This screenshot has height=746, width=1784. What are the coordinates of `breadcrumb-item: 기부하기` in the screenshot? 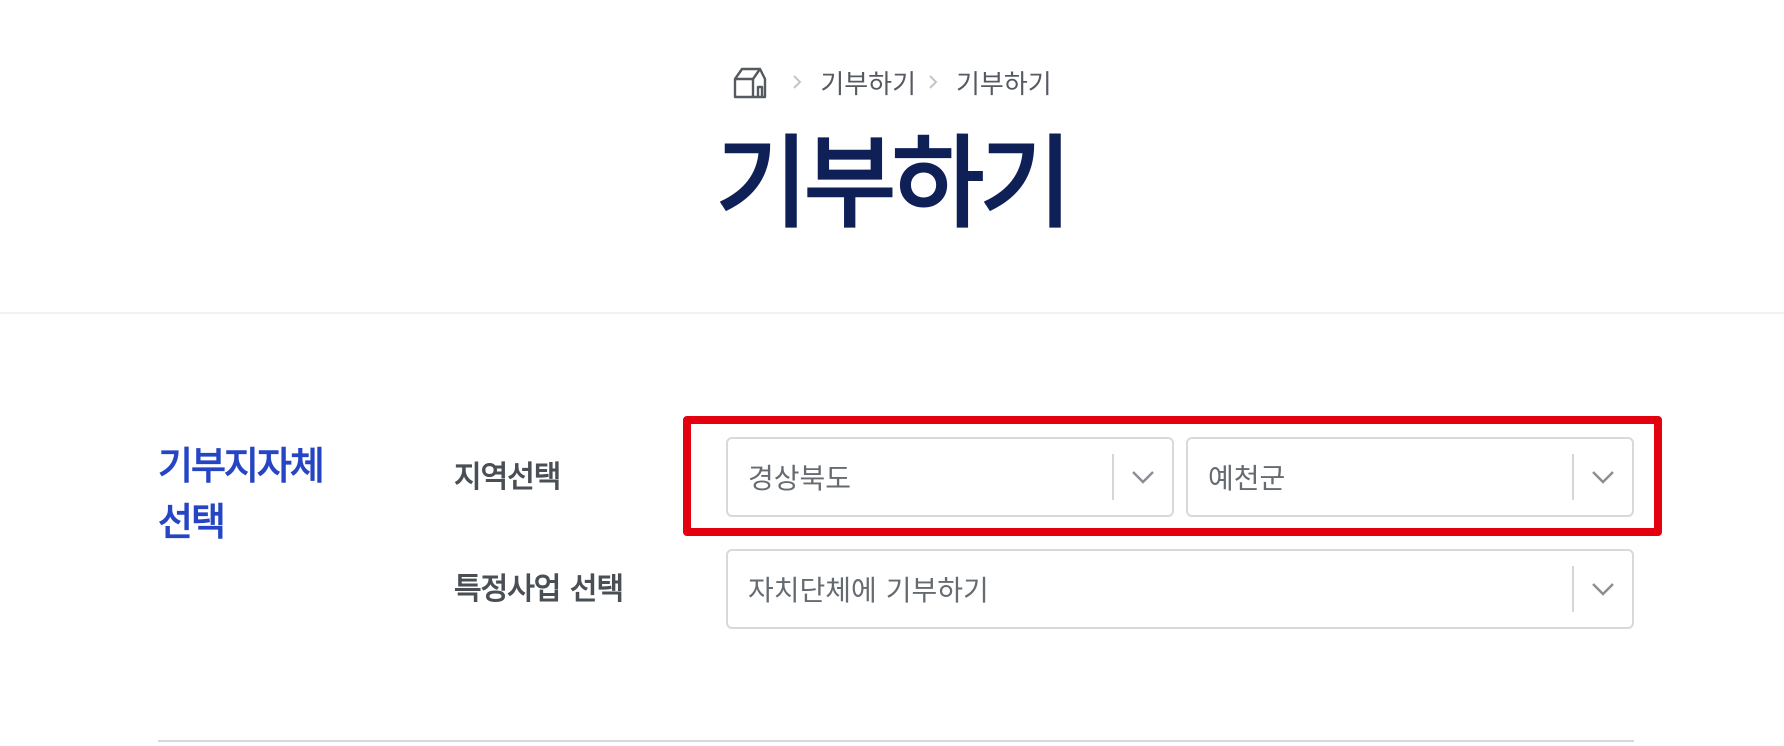 It's located at (868, 82).